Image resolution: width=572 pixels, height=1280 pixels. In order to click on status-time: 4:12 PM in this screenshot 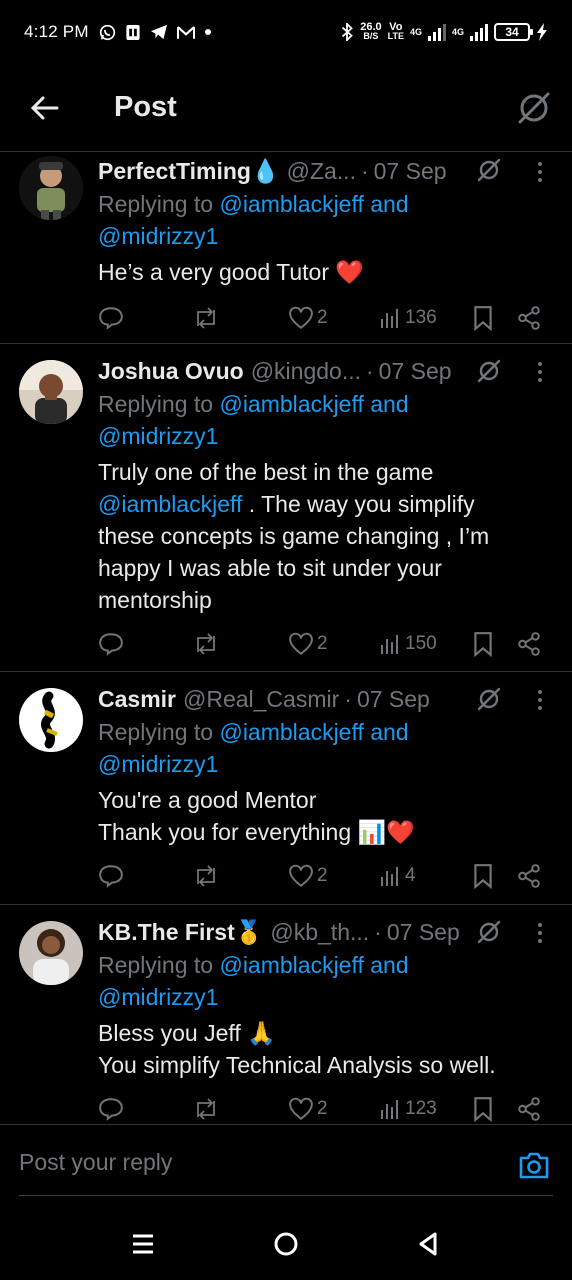, I will do `click(56, 31)`.